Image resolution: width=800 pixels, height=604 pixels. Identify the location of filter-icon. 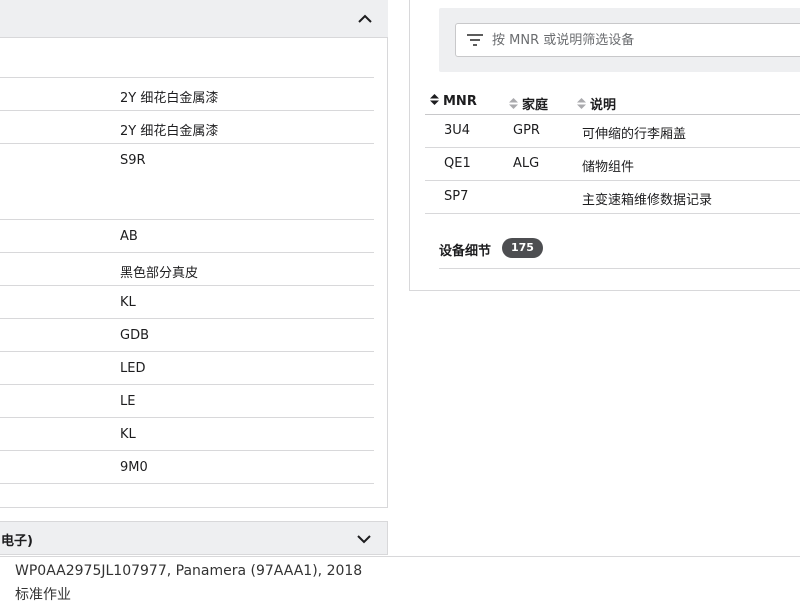
(475, 42).